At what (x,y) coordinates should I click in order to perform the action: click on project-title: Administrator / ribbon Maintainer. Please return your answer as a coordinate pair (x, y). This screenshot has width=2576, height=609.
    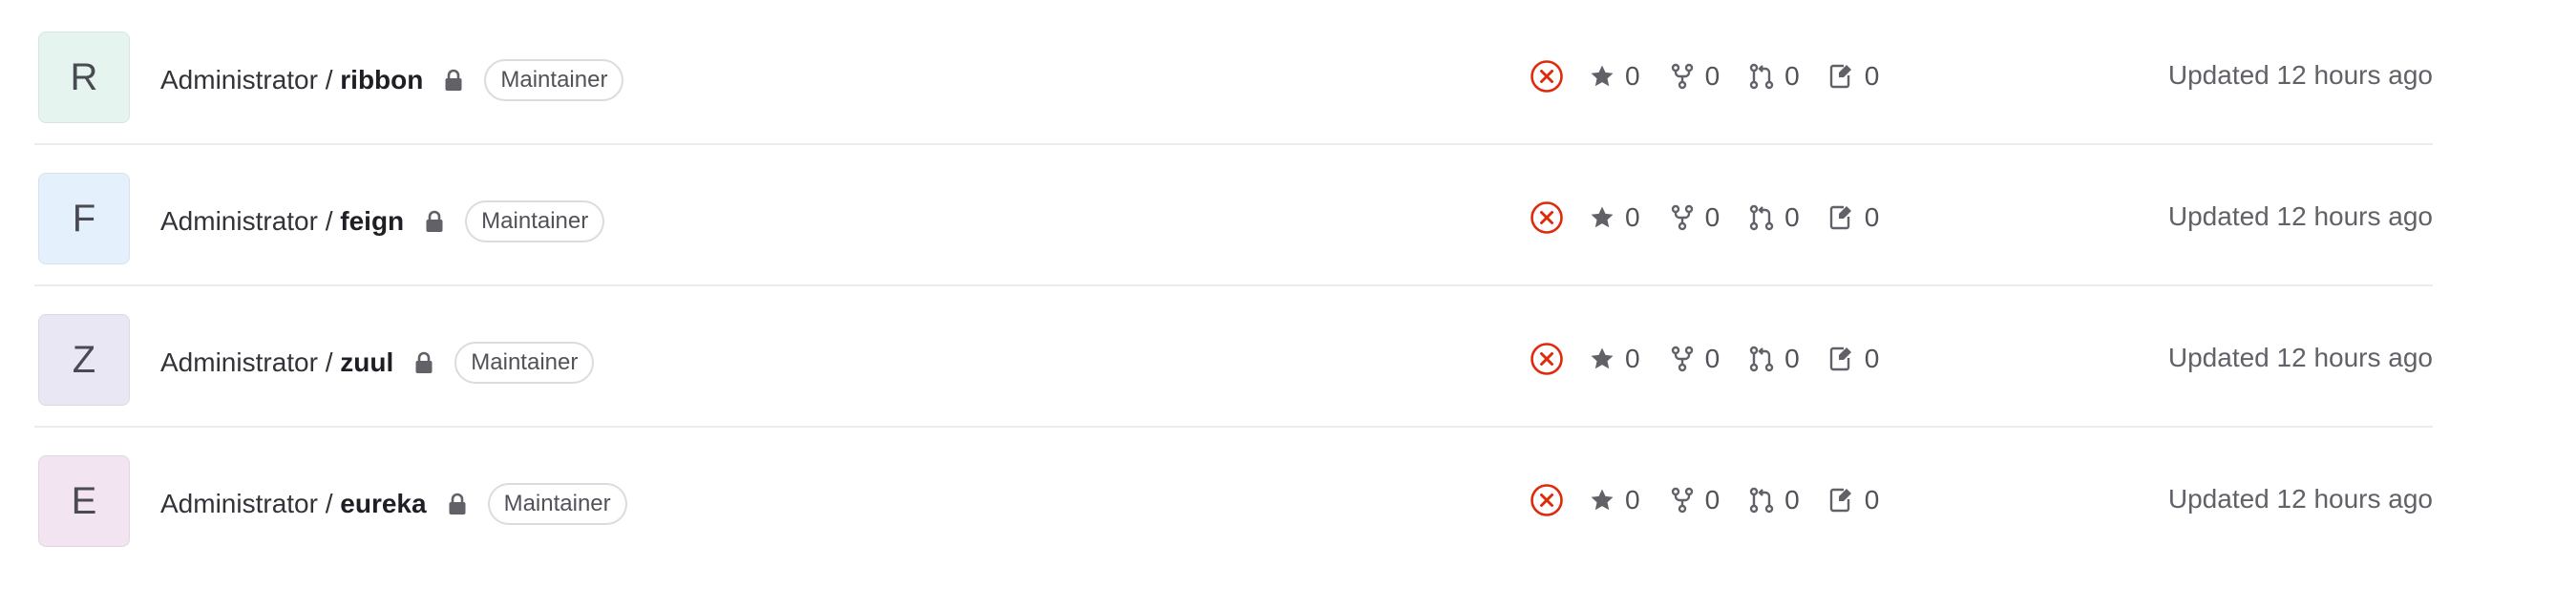
    Looking at the image, I should click on (392, 80).